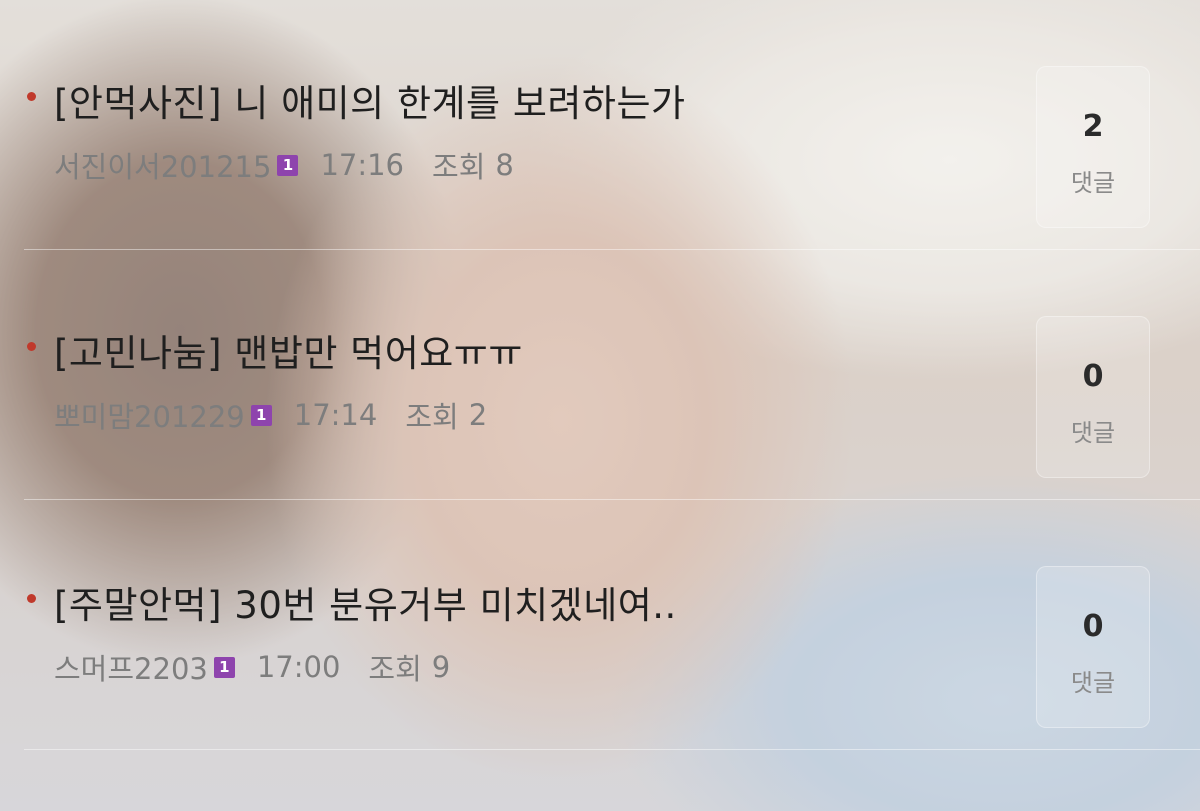 This screenshot has height=811, width=1200. Describe the element at coordinates (478, 415) in the screenshot. I see `views-count: 2` at that location.